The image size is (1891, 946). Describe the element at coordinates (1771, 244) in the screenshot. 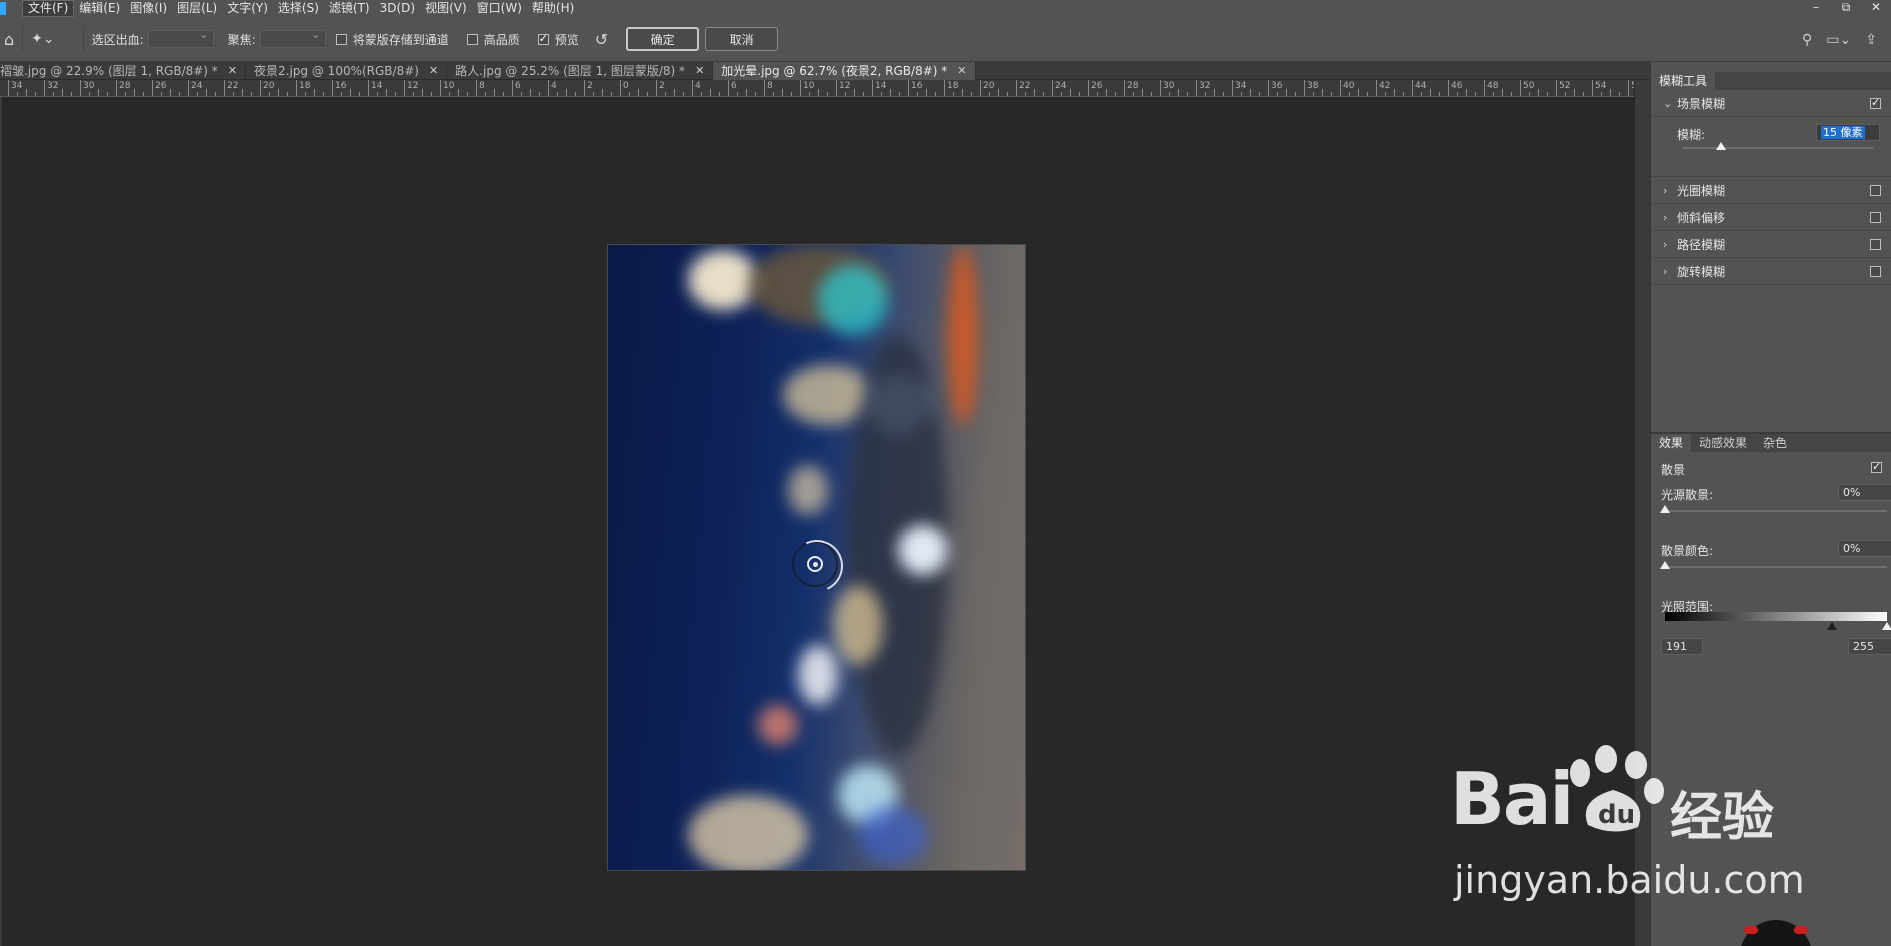

I see `path-blur-row: › 路径模糊` at that location.